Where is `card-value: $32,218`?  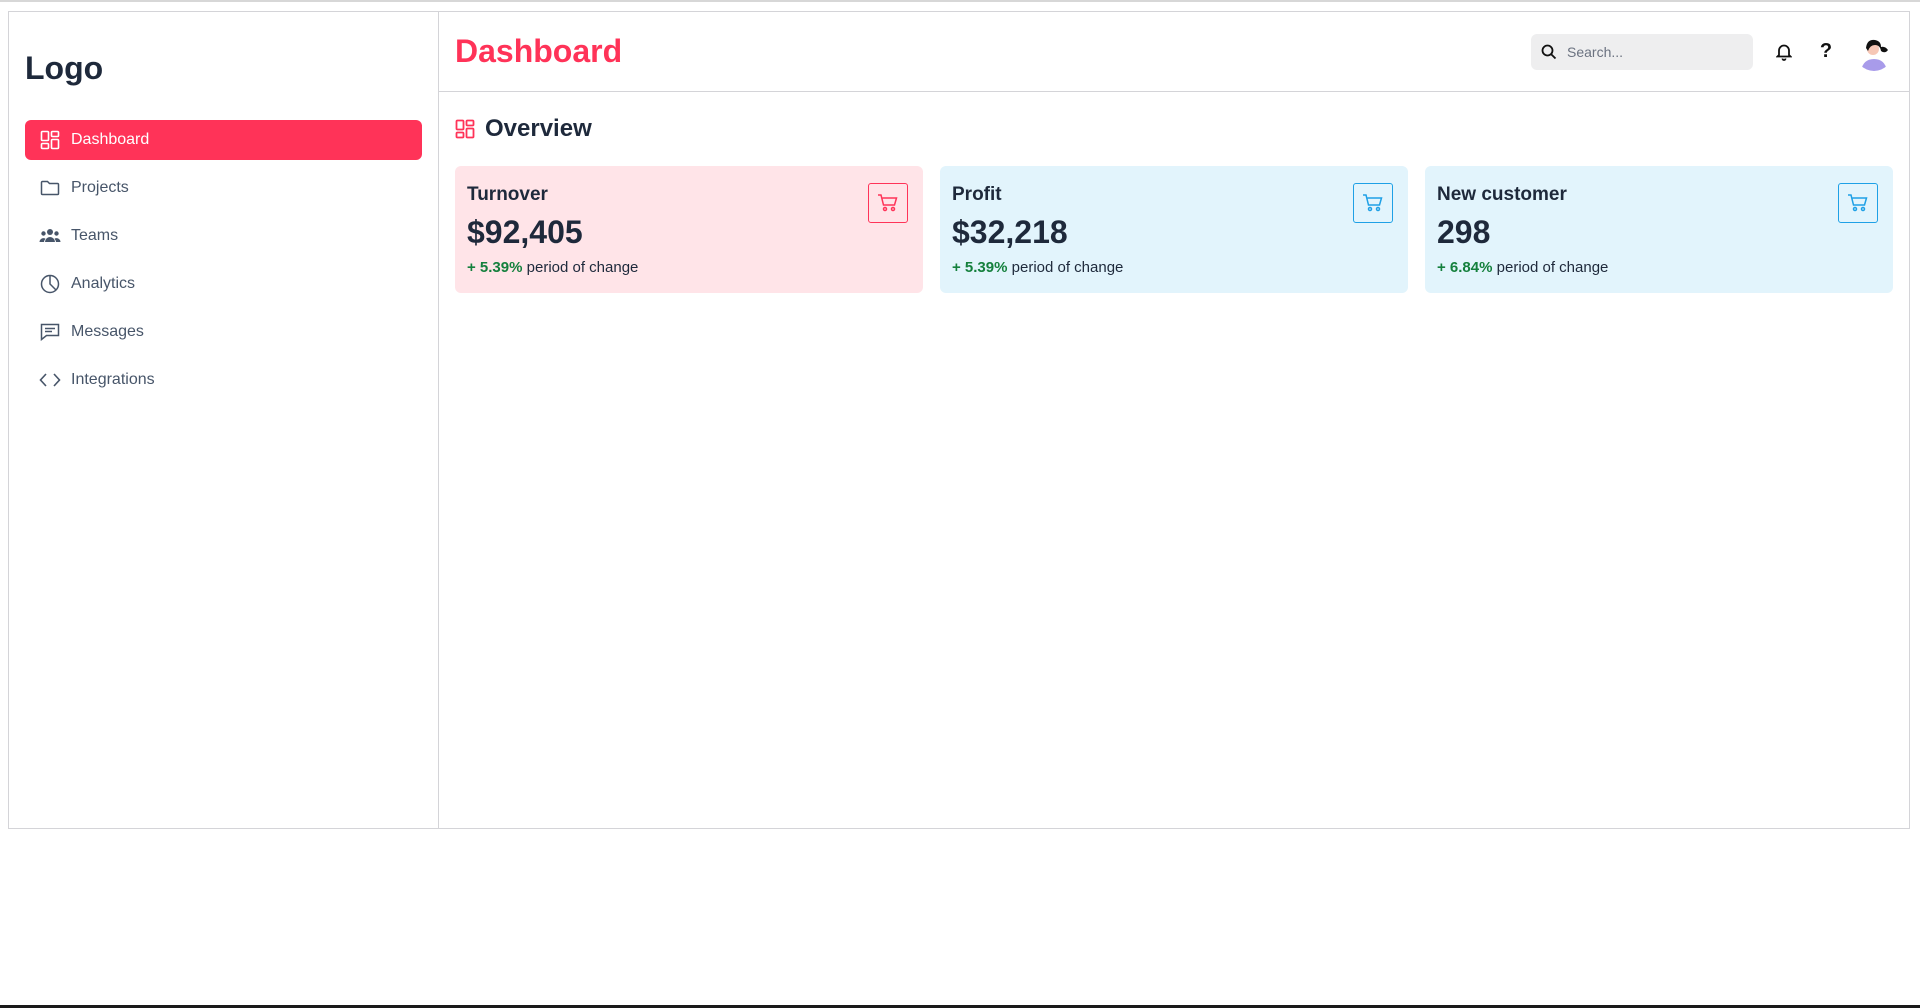 card-value: $32,218 is located at coordinates (1010, 232).